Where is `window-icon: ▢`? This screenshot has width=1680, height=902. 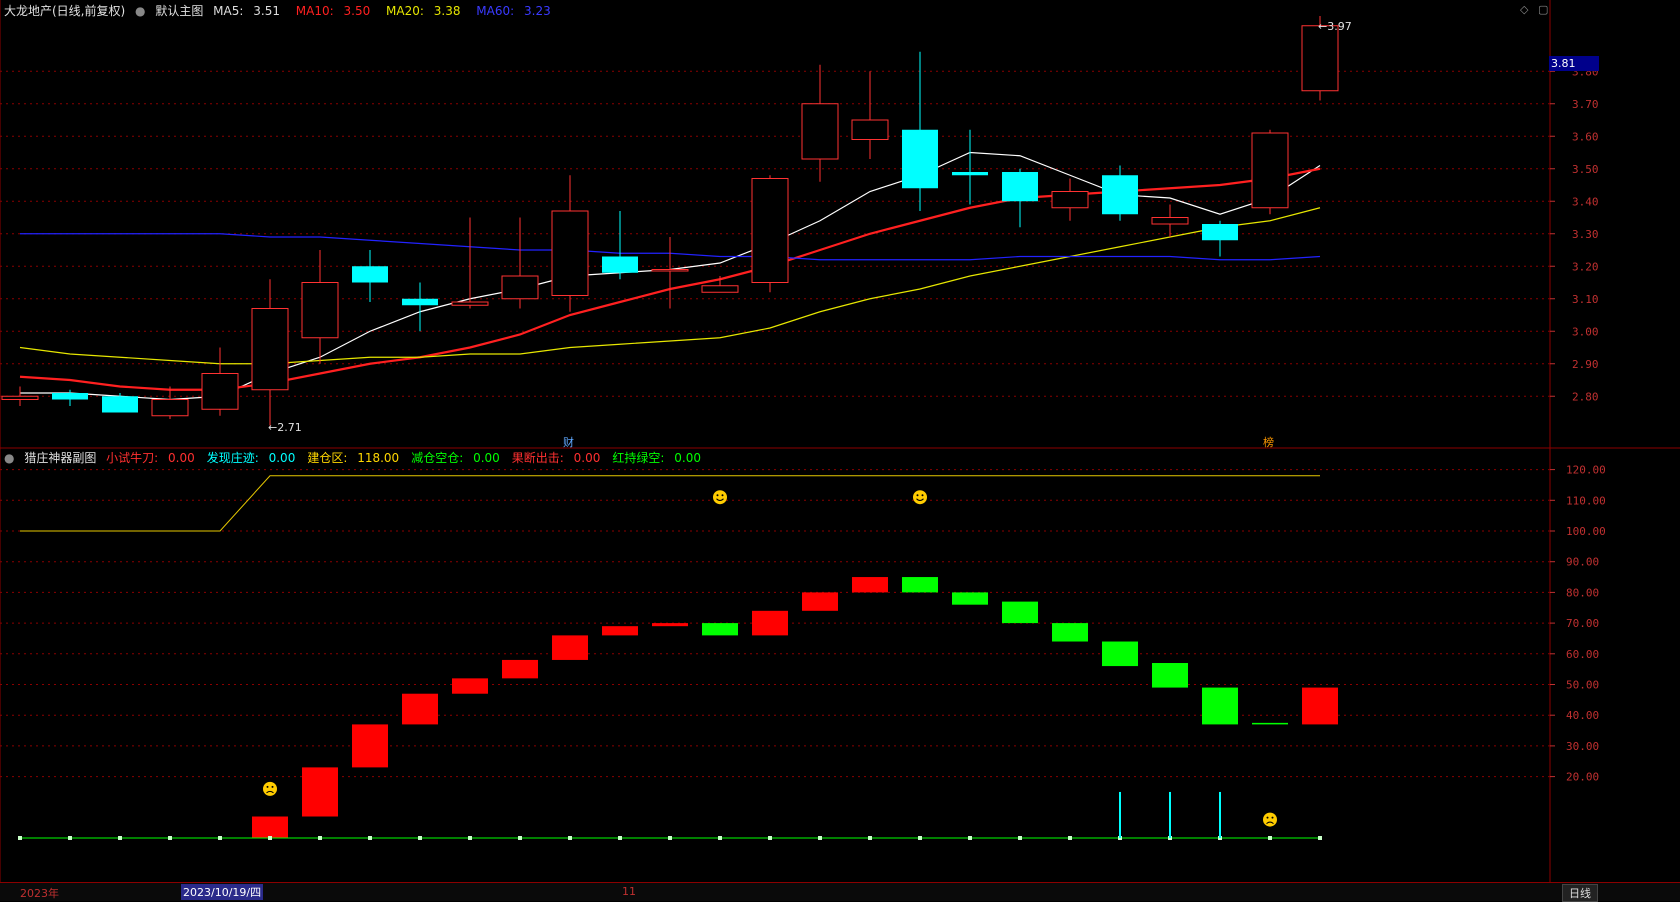
window-icon: ▢ is located at coordinates (1543, 9).